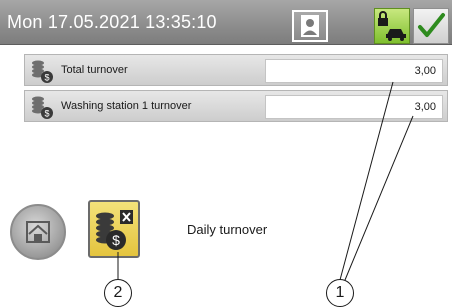 This screenshot has height=307, width=452. I want to click on callout-number-1: 1, so click(340, 293).